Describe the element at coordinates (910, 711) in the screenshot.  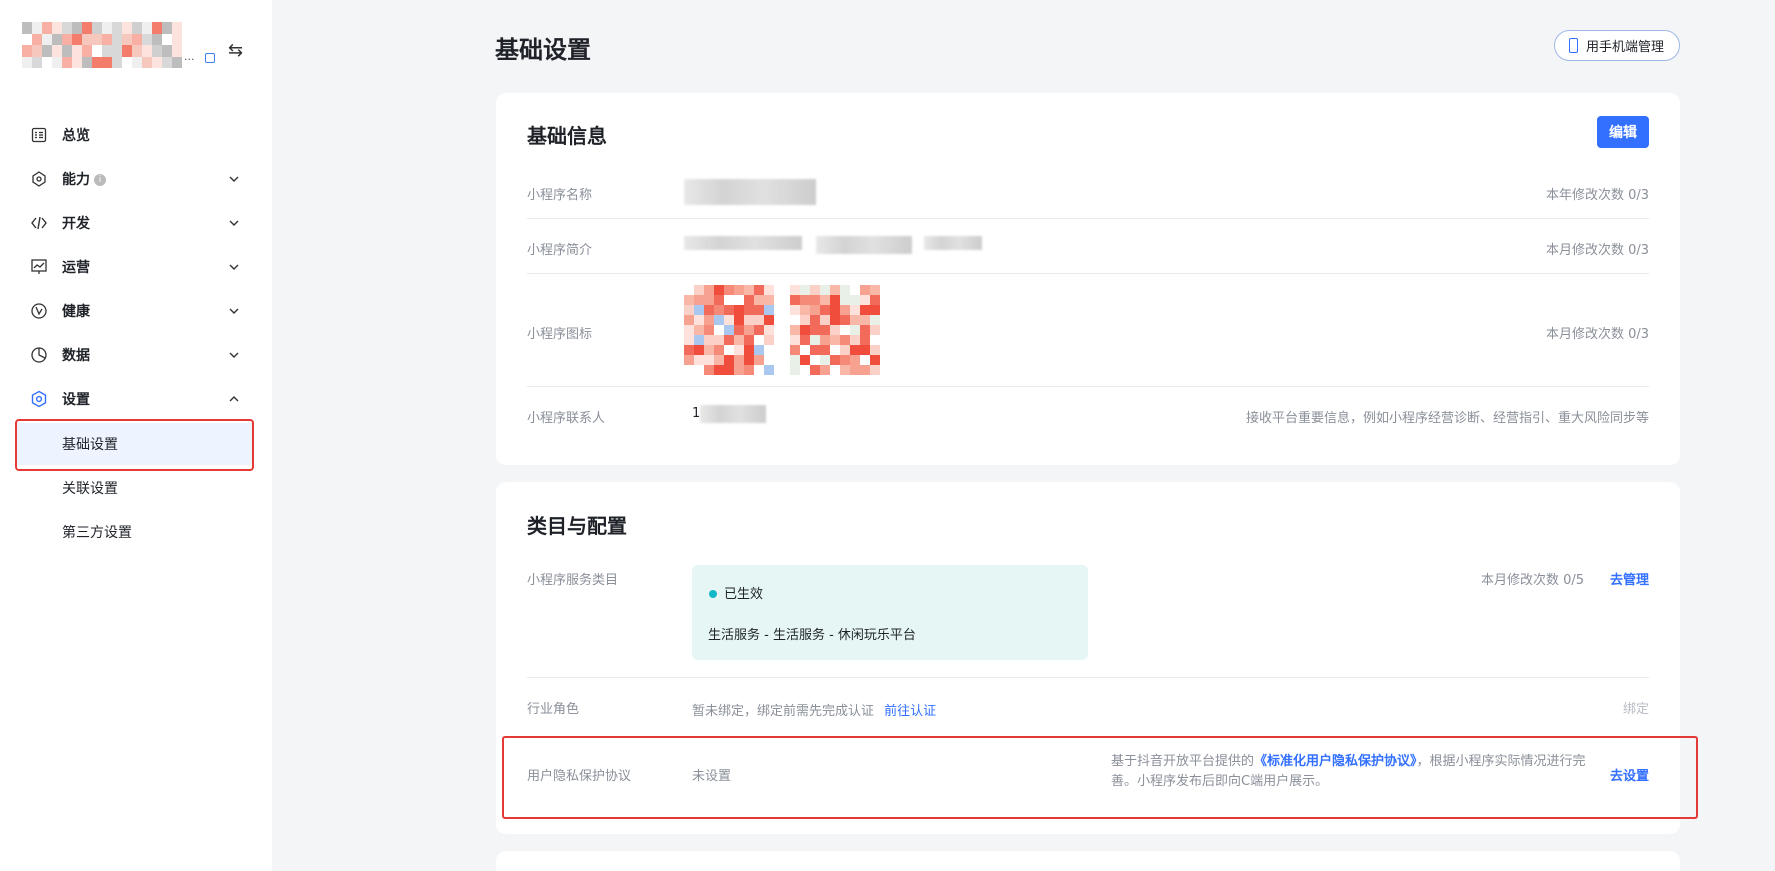
I see `go-verify-link: 前往认证` at that location.